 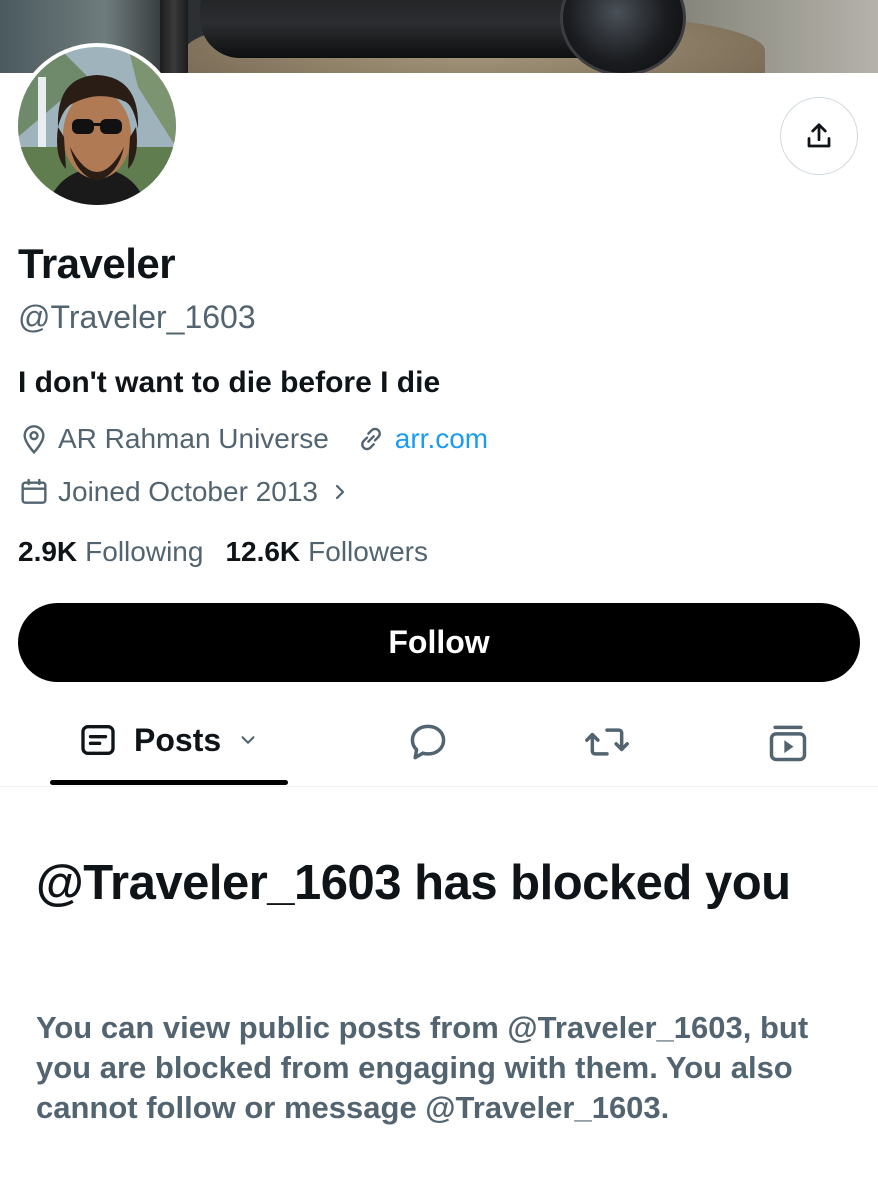 What do you see at coordinates (229, 382) in the screenshot?
I see `profile-bio: I don't want to die before I die` at bounding box center [229, 382].